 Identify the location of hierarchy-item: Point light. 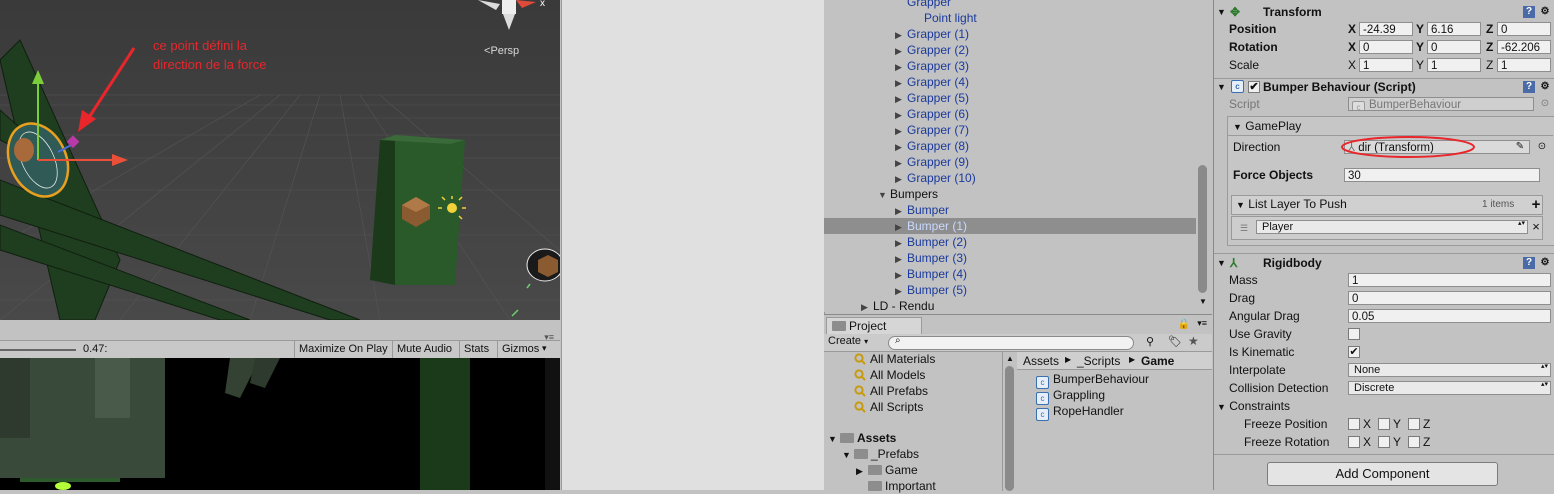
(1010, 18).